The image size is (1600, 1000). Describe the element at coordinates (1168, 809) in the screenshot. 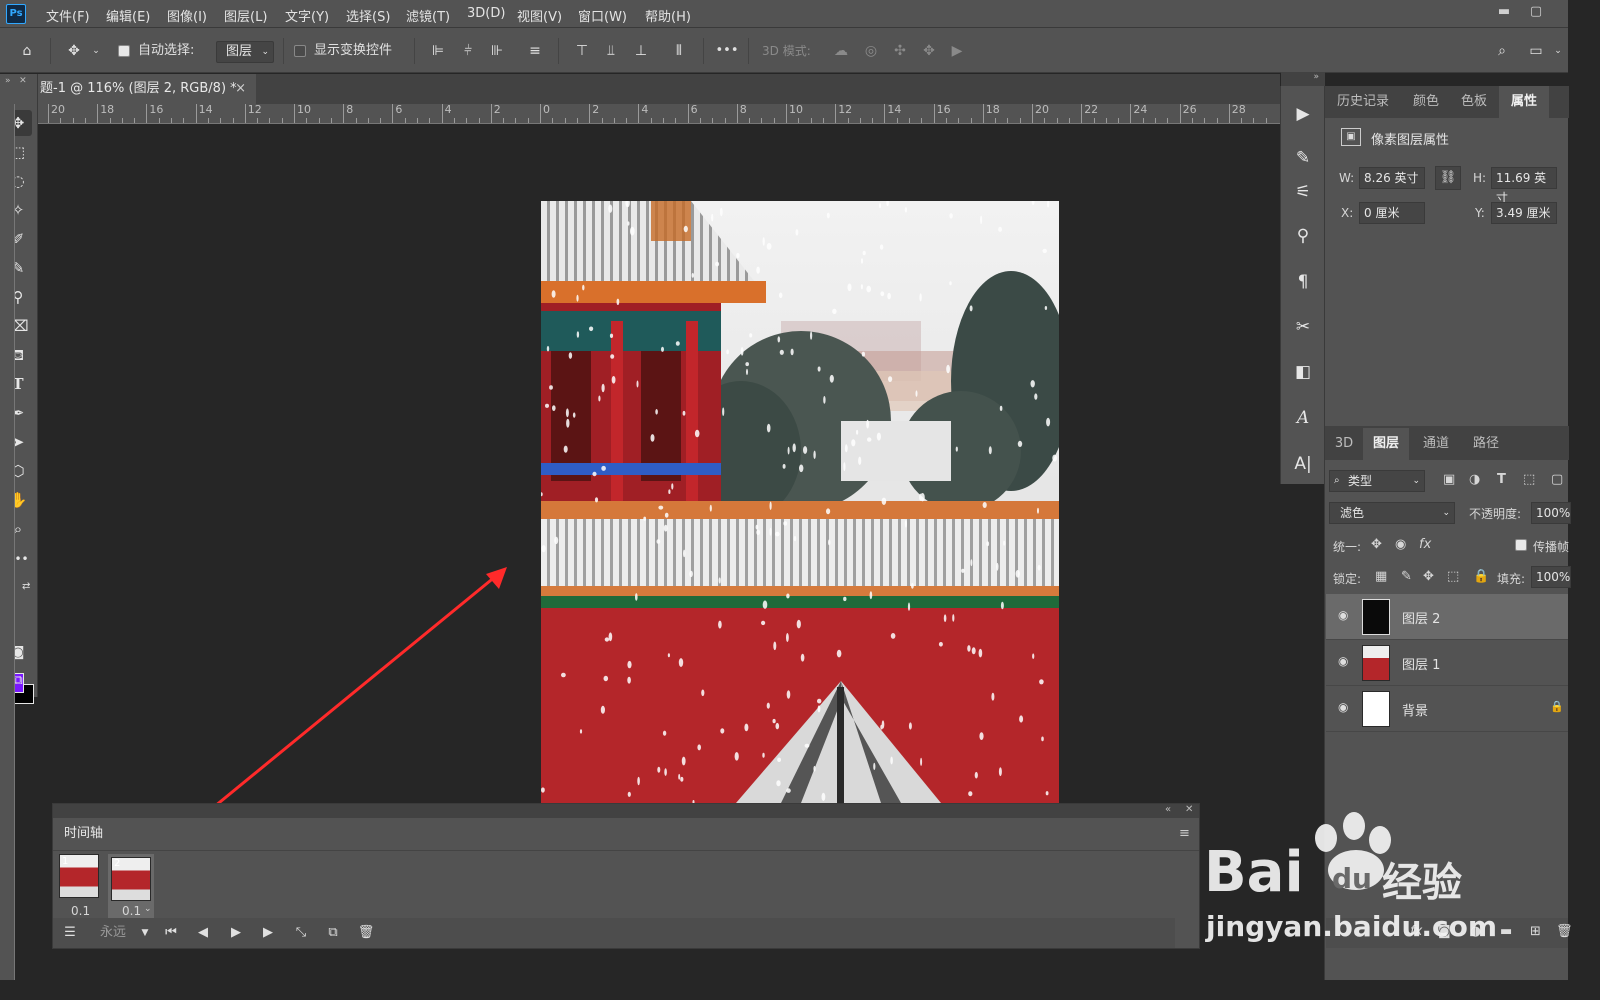

I see `collapse-panel-icon: «` at that location.